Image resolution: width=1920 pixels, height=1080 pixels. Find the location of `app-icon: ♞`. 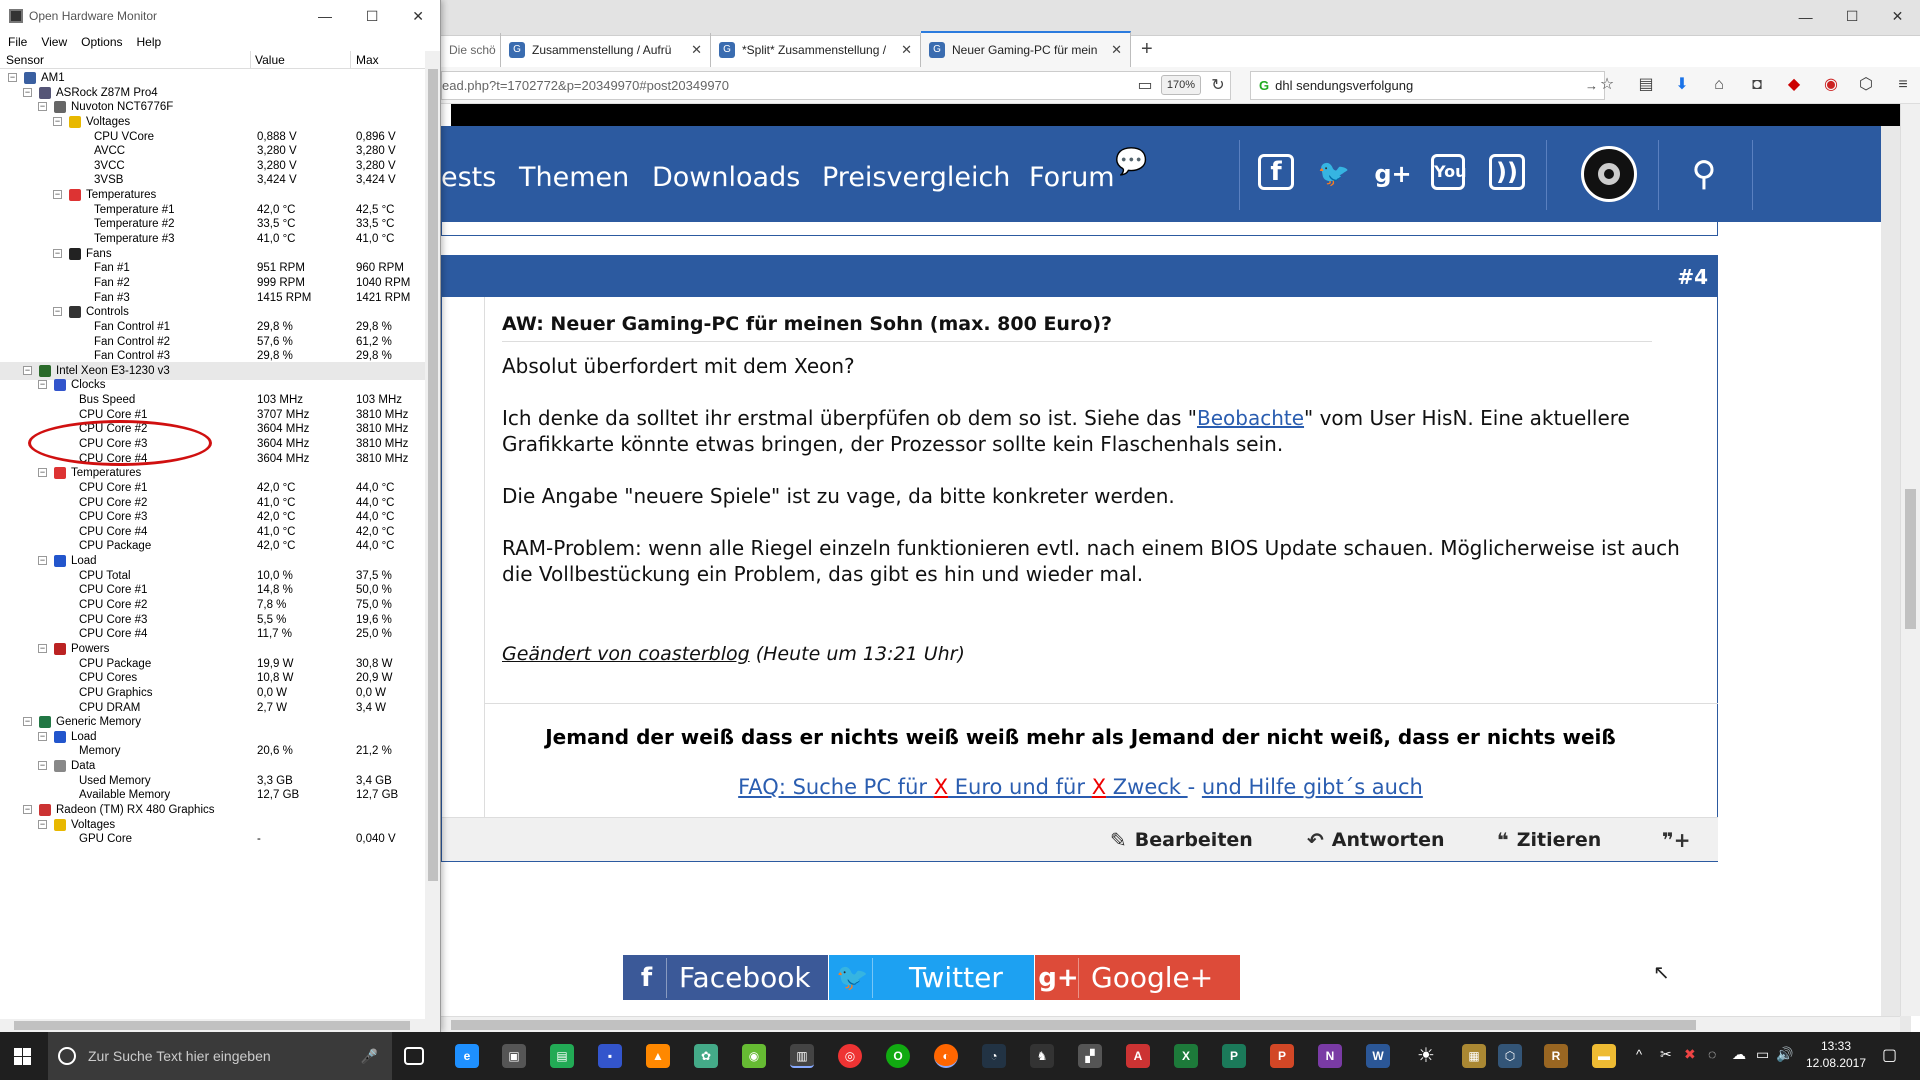

app-icon: ♞ is located at coordinates (1042, 1056).